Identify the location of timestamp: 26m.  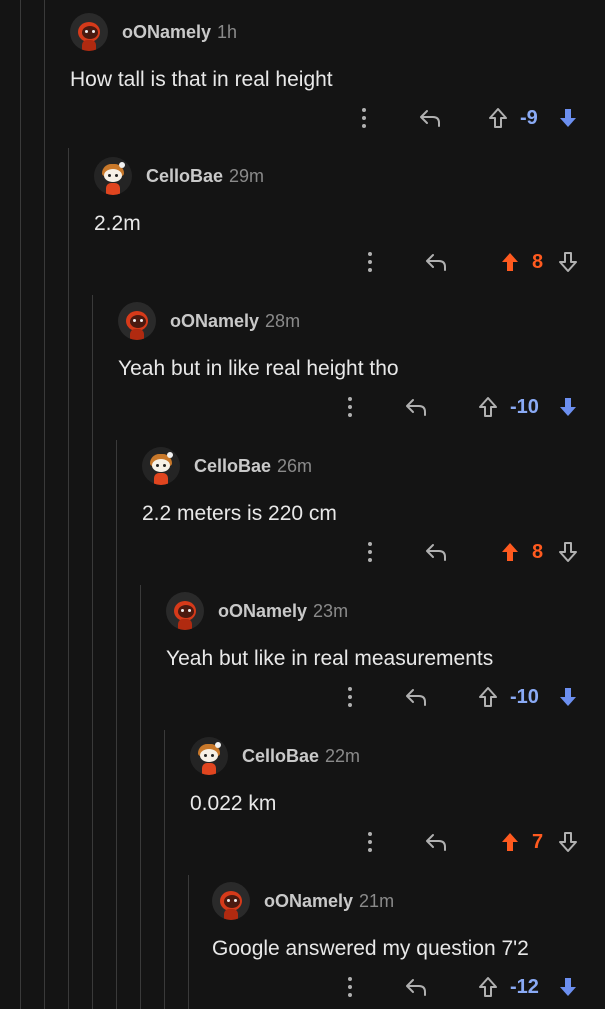
(295, 465).